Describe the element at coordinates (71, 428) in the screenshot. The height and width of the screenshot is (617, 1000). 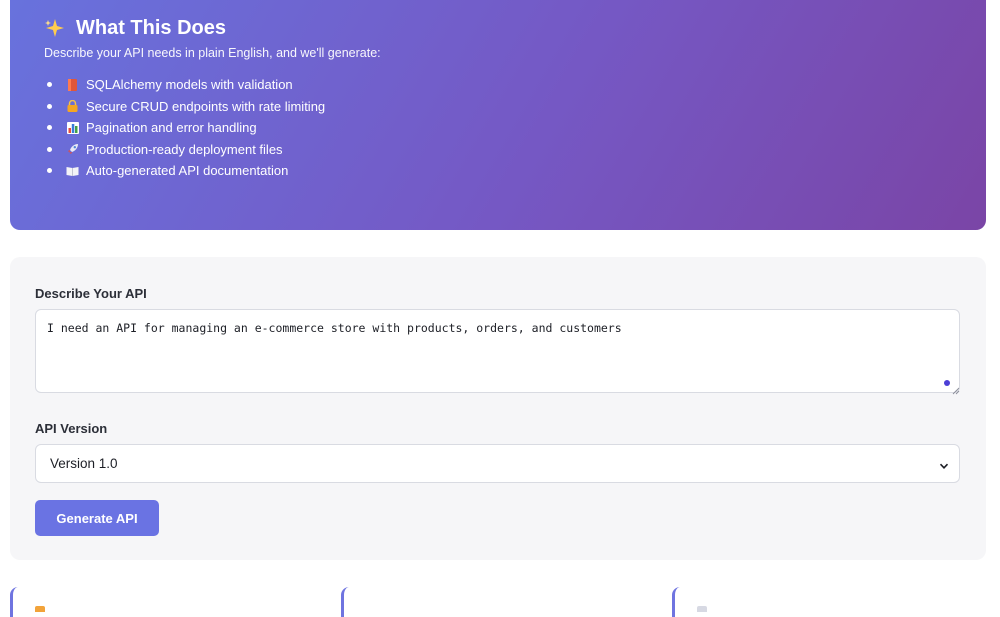
I see `version-label: API Version` at that location.